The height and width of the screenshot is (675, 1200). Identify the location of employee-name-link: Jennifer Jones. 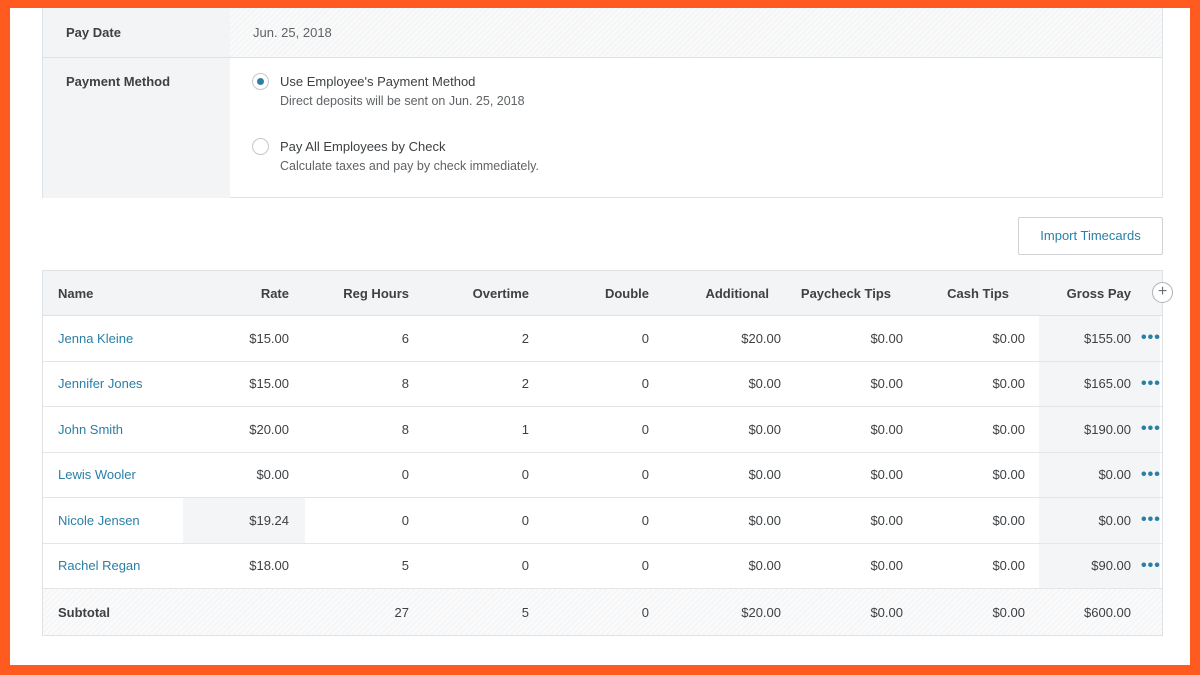
(133, 384).